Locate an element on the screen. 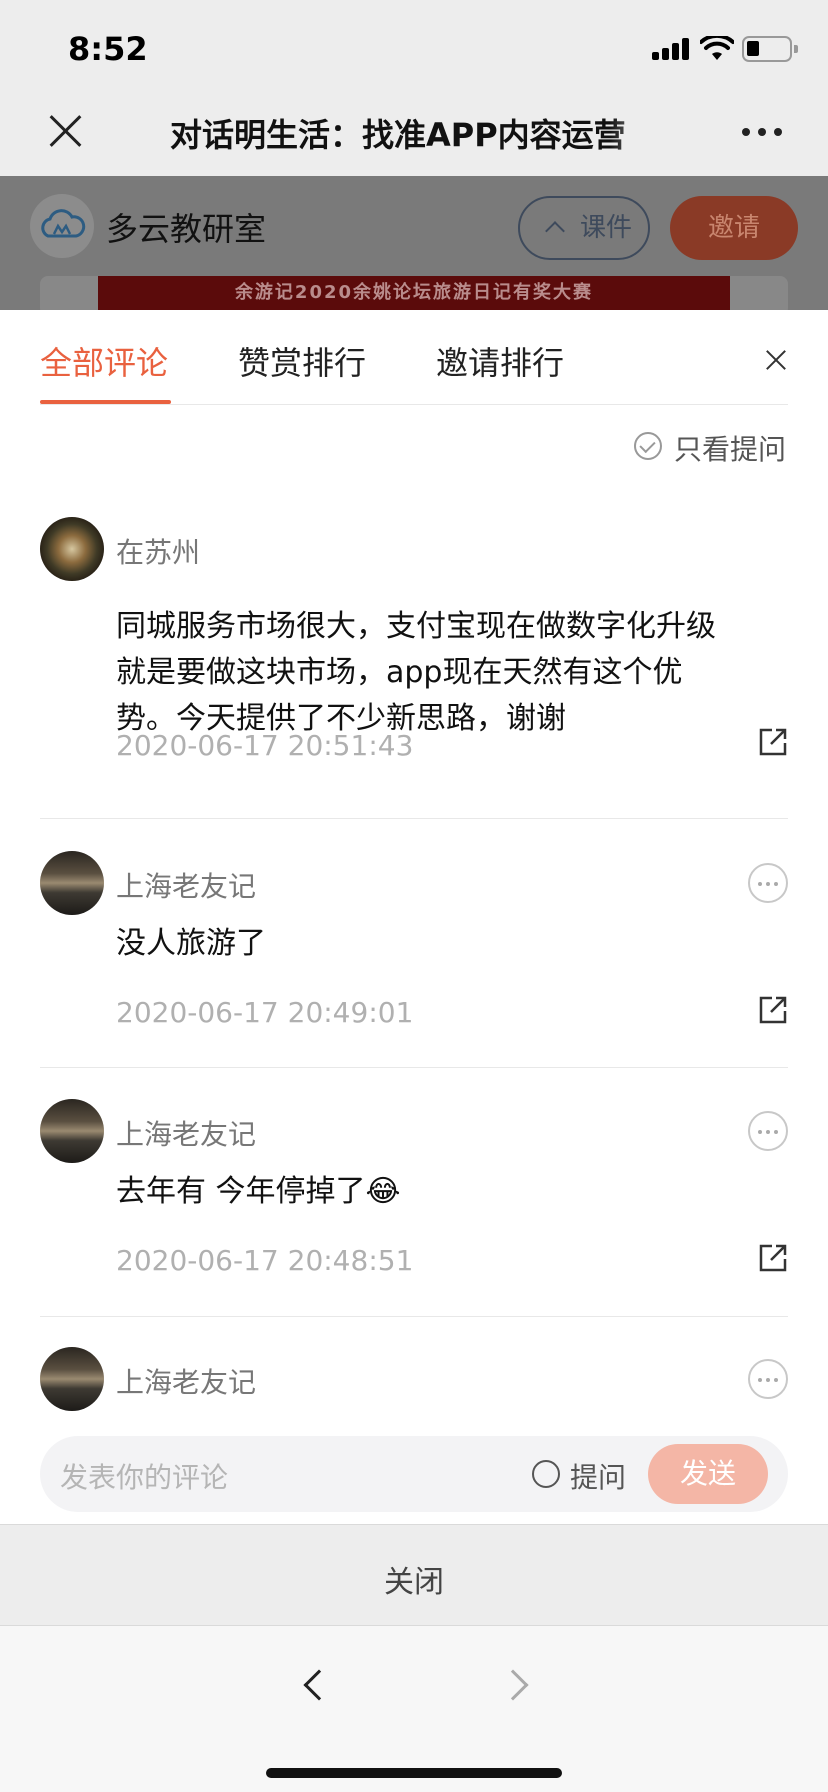  comment-input: 发表你的评论 is located at coordinates (144, 1476).